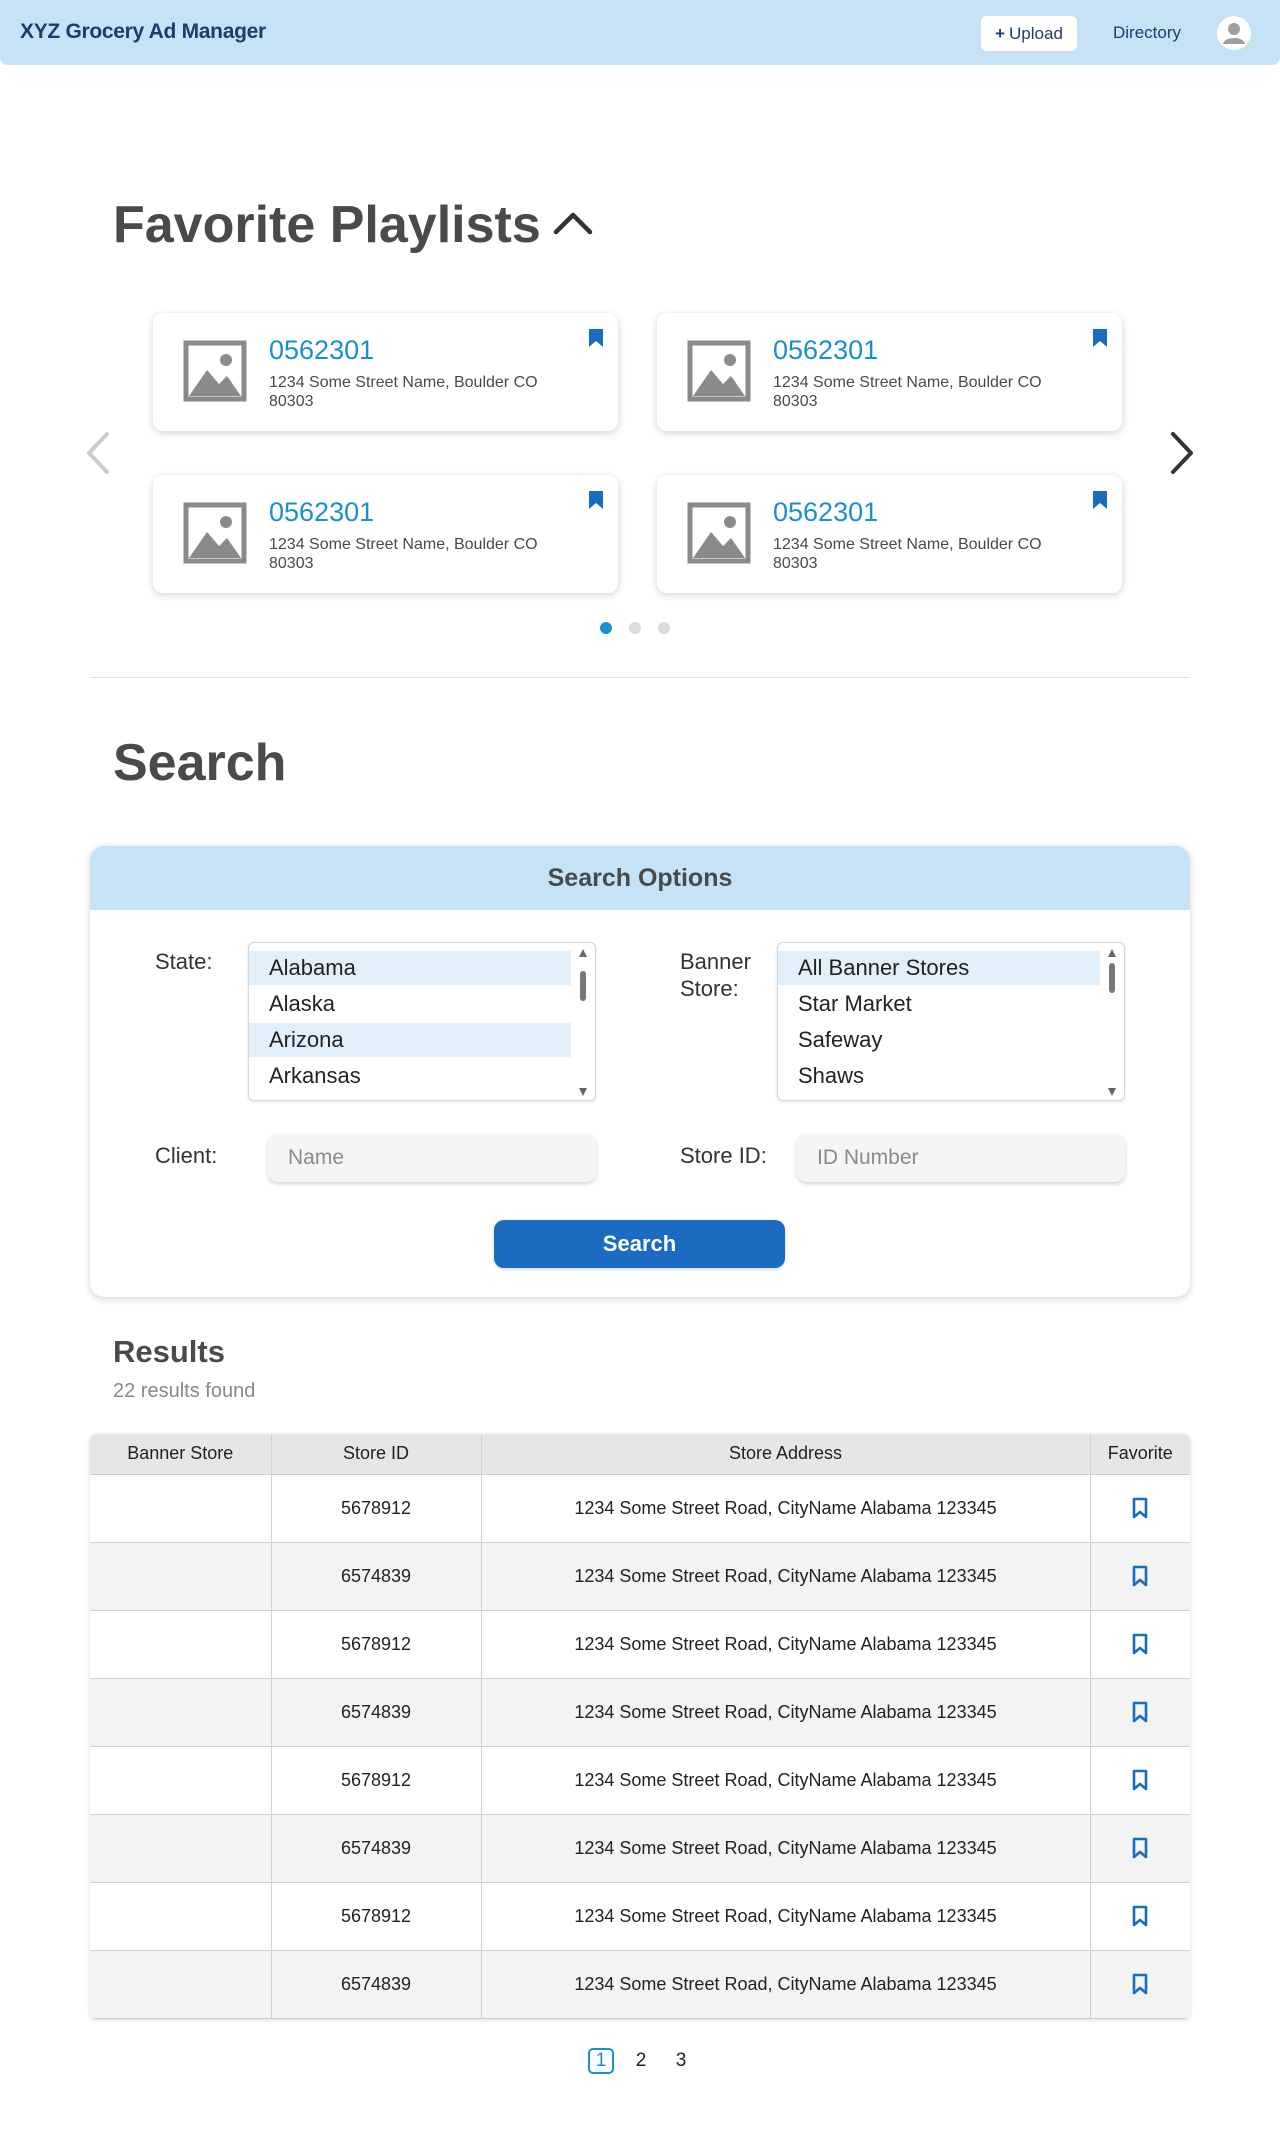 The width and height of the screenshot is (1280, 2135). What do you see at coordinates (573, 223) in the screenshot?
I see `chevron-up-icon` at bounding box center [573, 223].